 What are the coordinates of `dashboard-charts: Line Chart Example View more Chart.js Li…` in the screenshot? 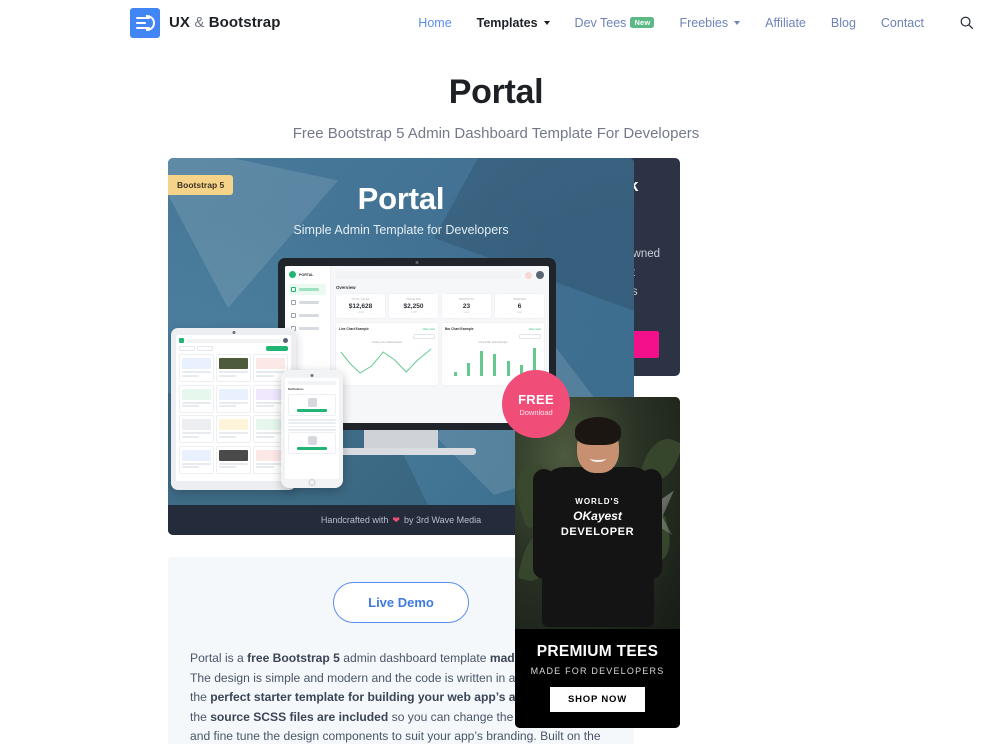 It's located at (440, 354).